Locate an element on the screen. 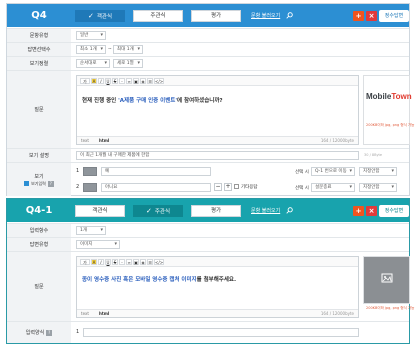 This screenshot has width=416, height=347. editor-toolbar: 가 A I U S - ∞ ▣ ◈ ☰ </> is located at coordinates (217, 81).